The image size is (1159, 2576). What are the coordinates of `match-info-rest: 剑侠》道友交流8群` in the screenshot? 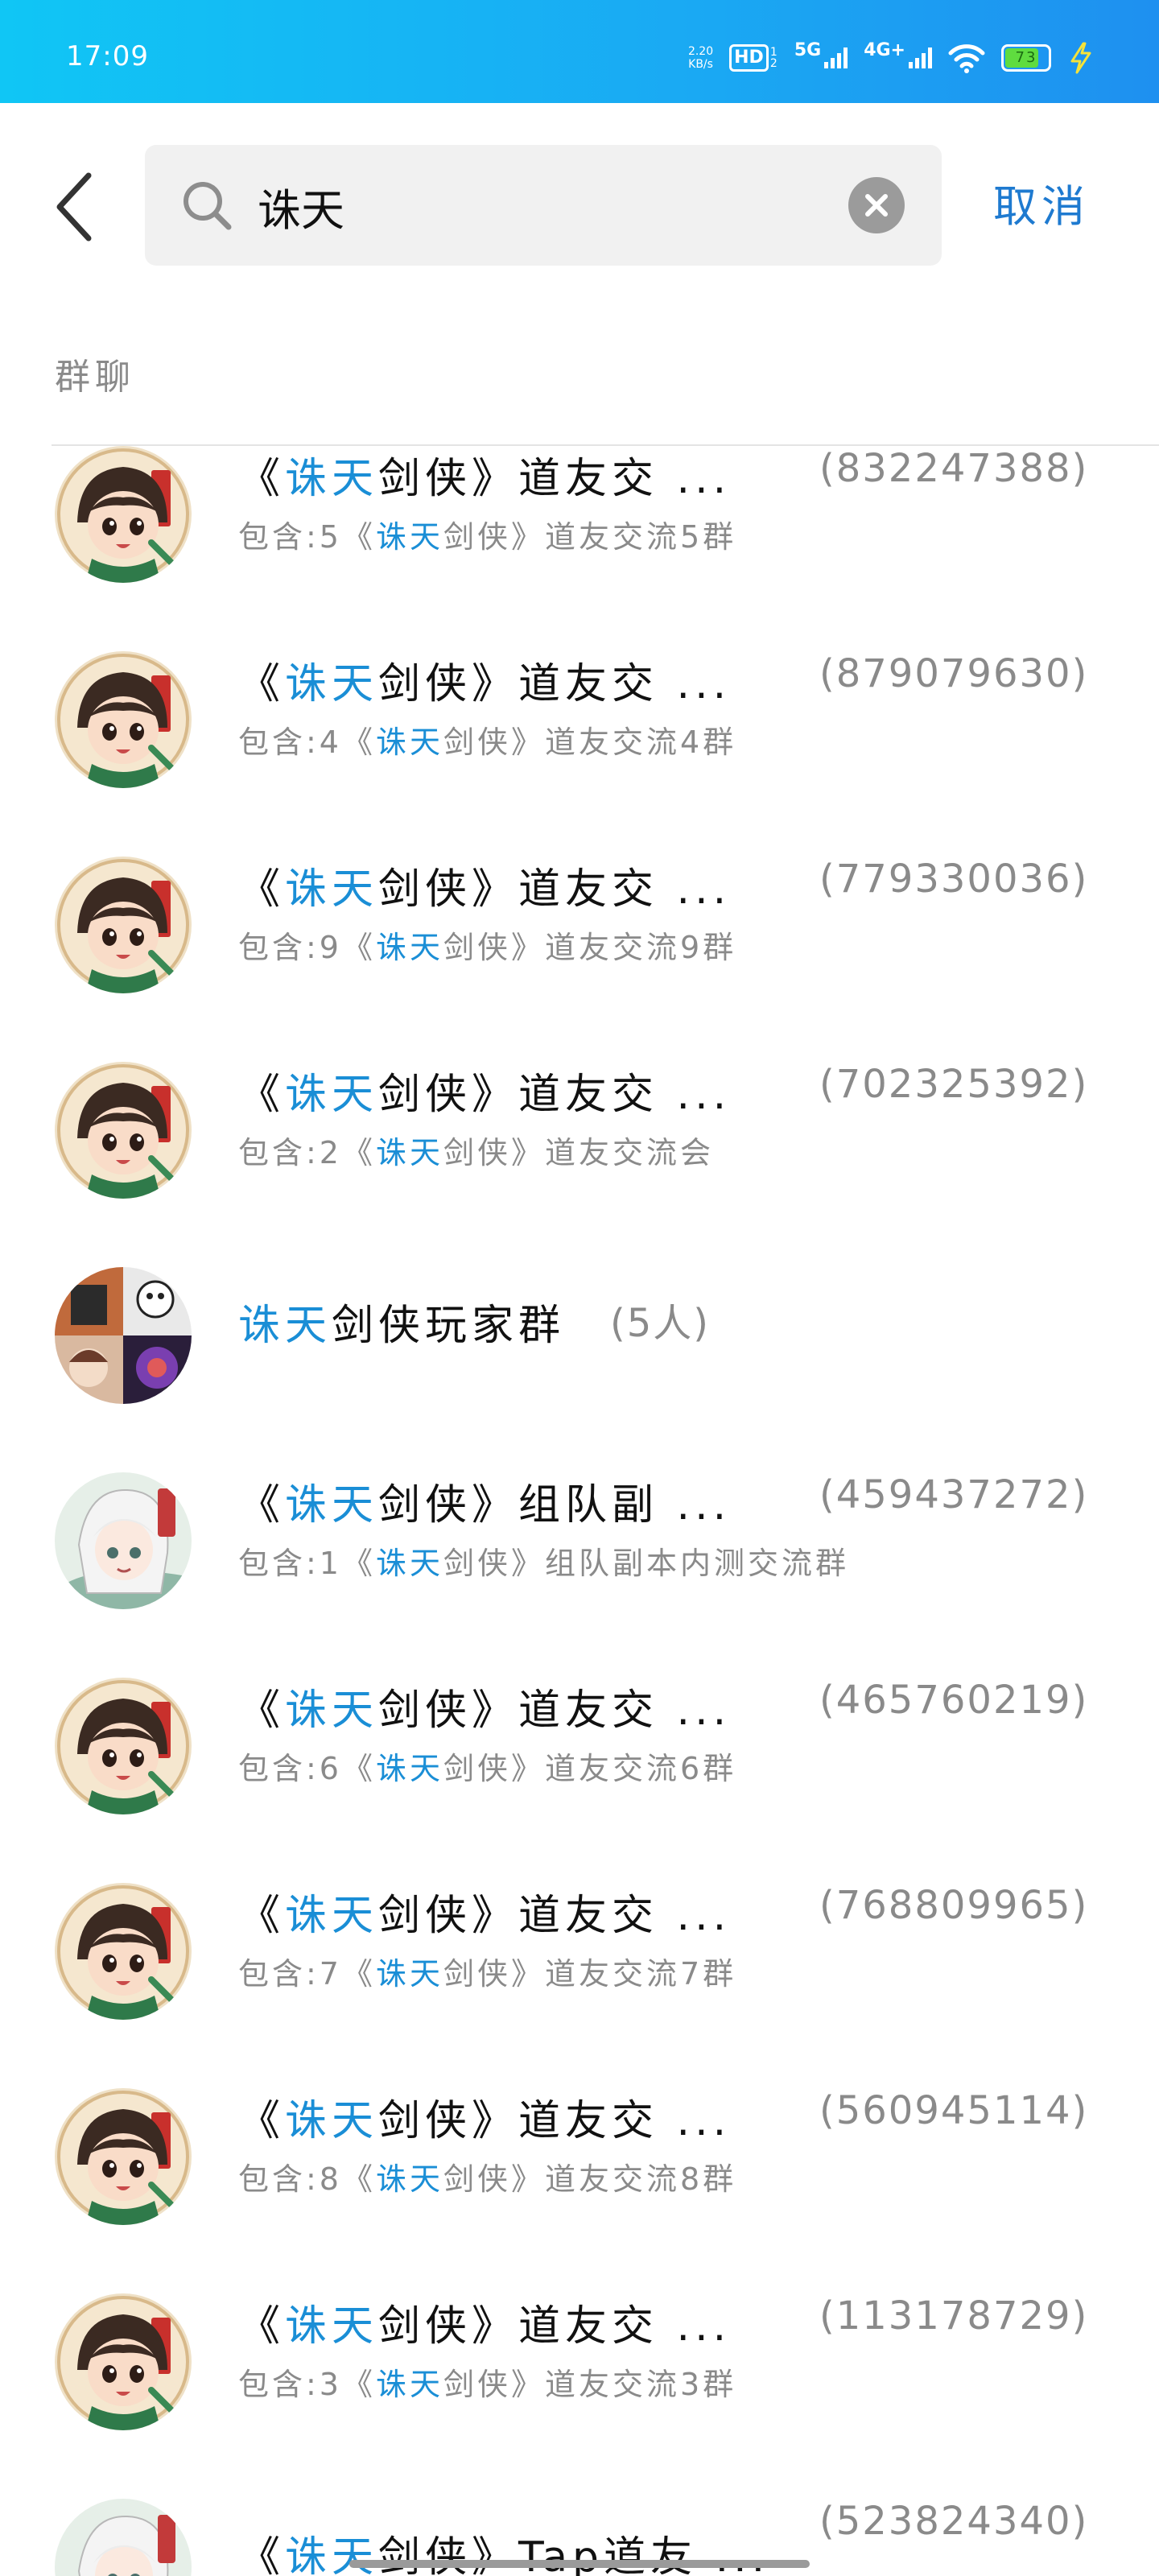 It's located at (590, 2179).